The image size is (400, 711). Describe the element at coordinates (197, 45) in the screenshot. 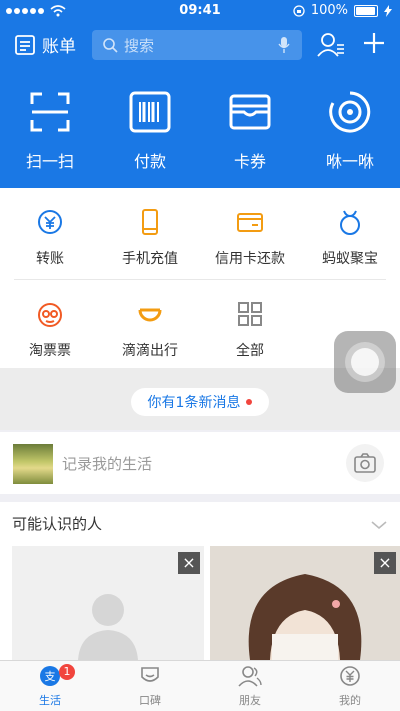

I see `search-input: 搜索` at that location.